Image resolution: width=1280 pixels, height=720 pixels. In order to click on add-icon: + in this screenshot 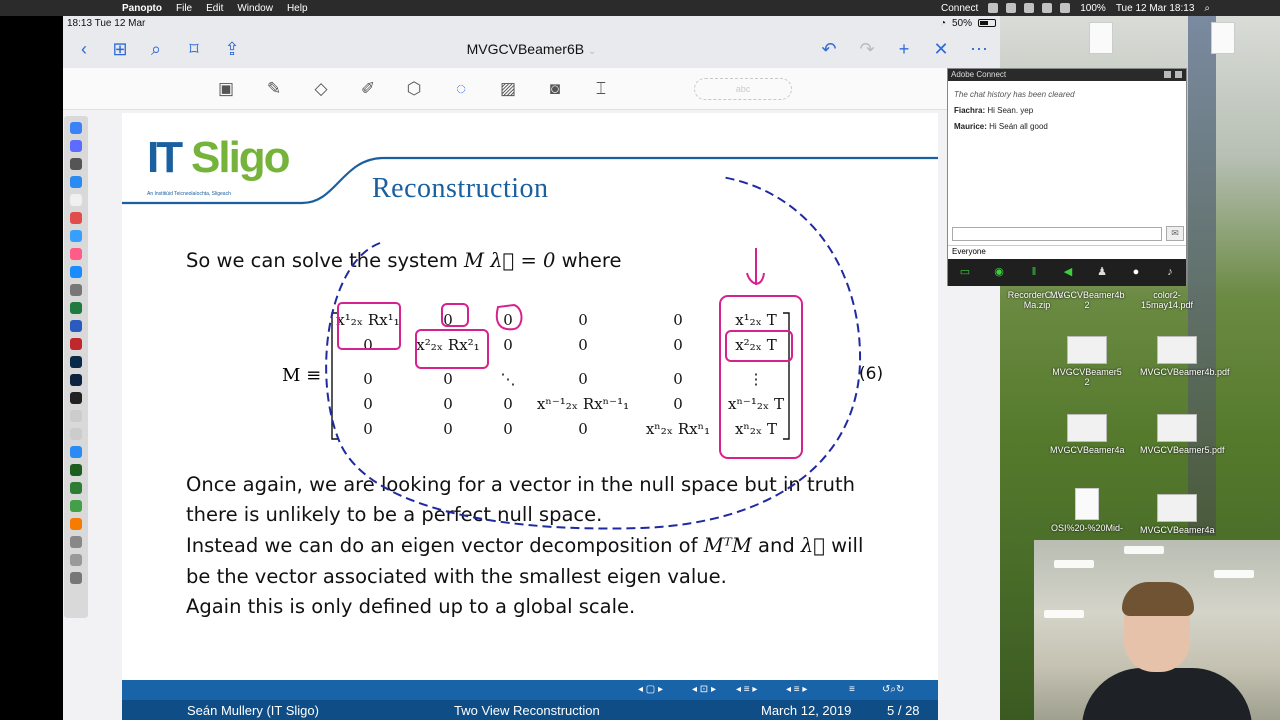, I will do `click(904, 49)`.